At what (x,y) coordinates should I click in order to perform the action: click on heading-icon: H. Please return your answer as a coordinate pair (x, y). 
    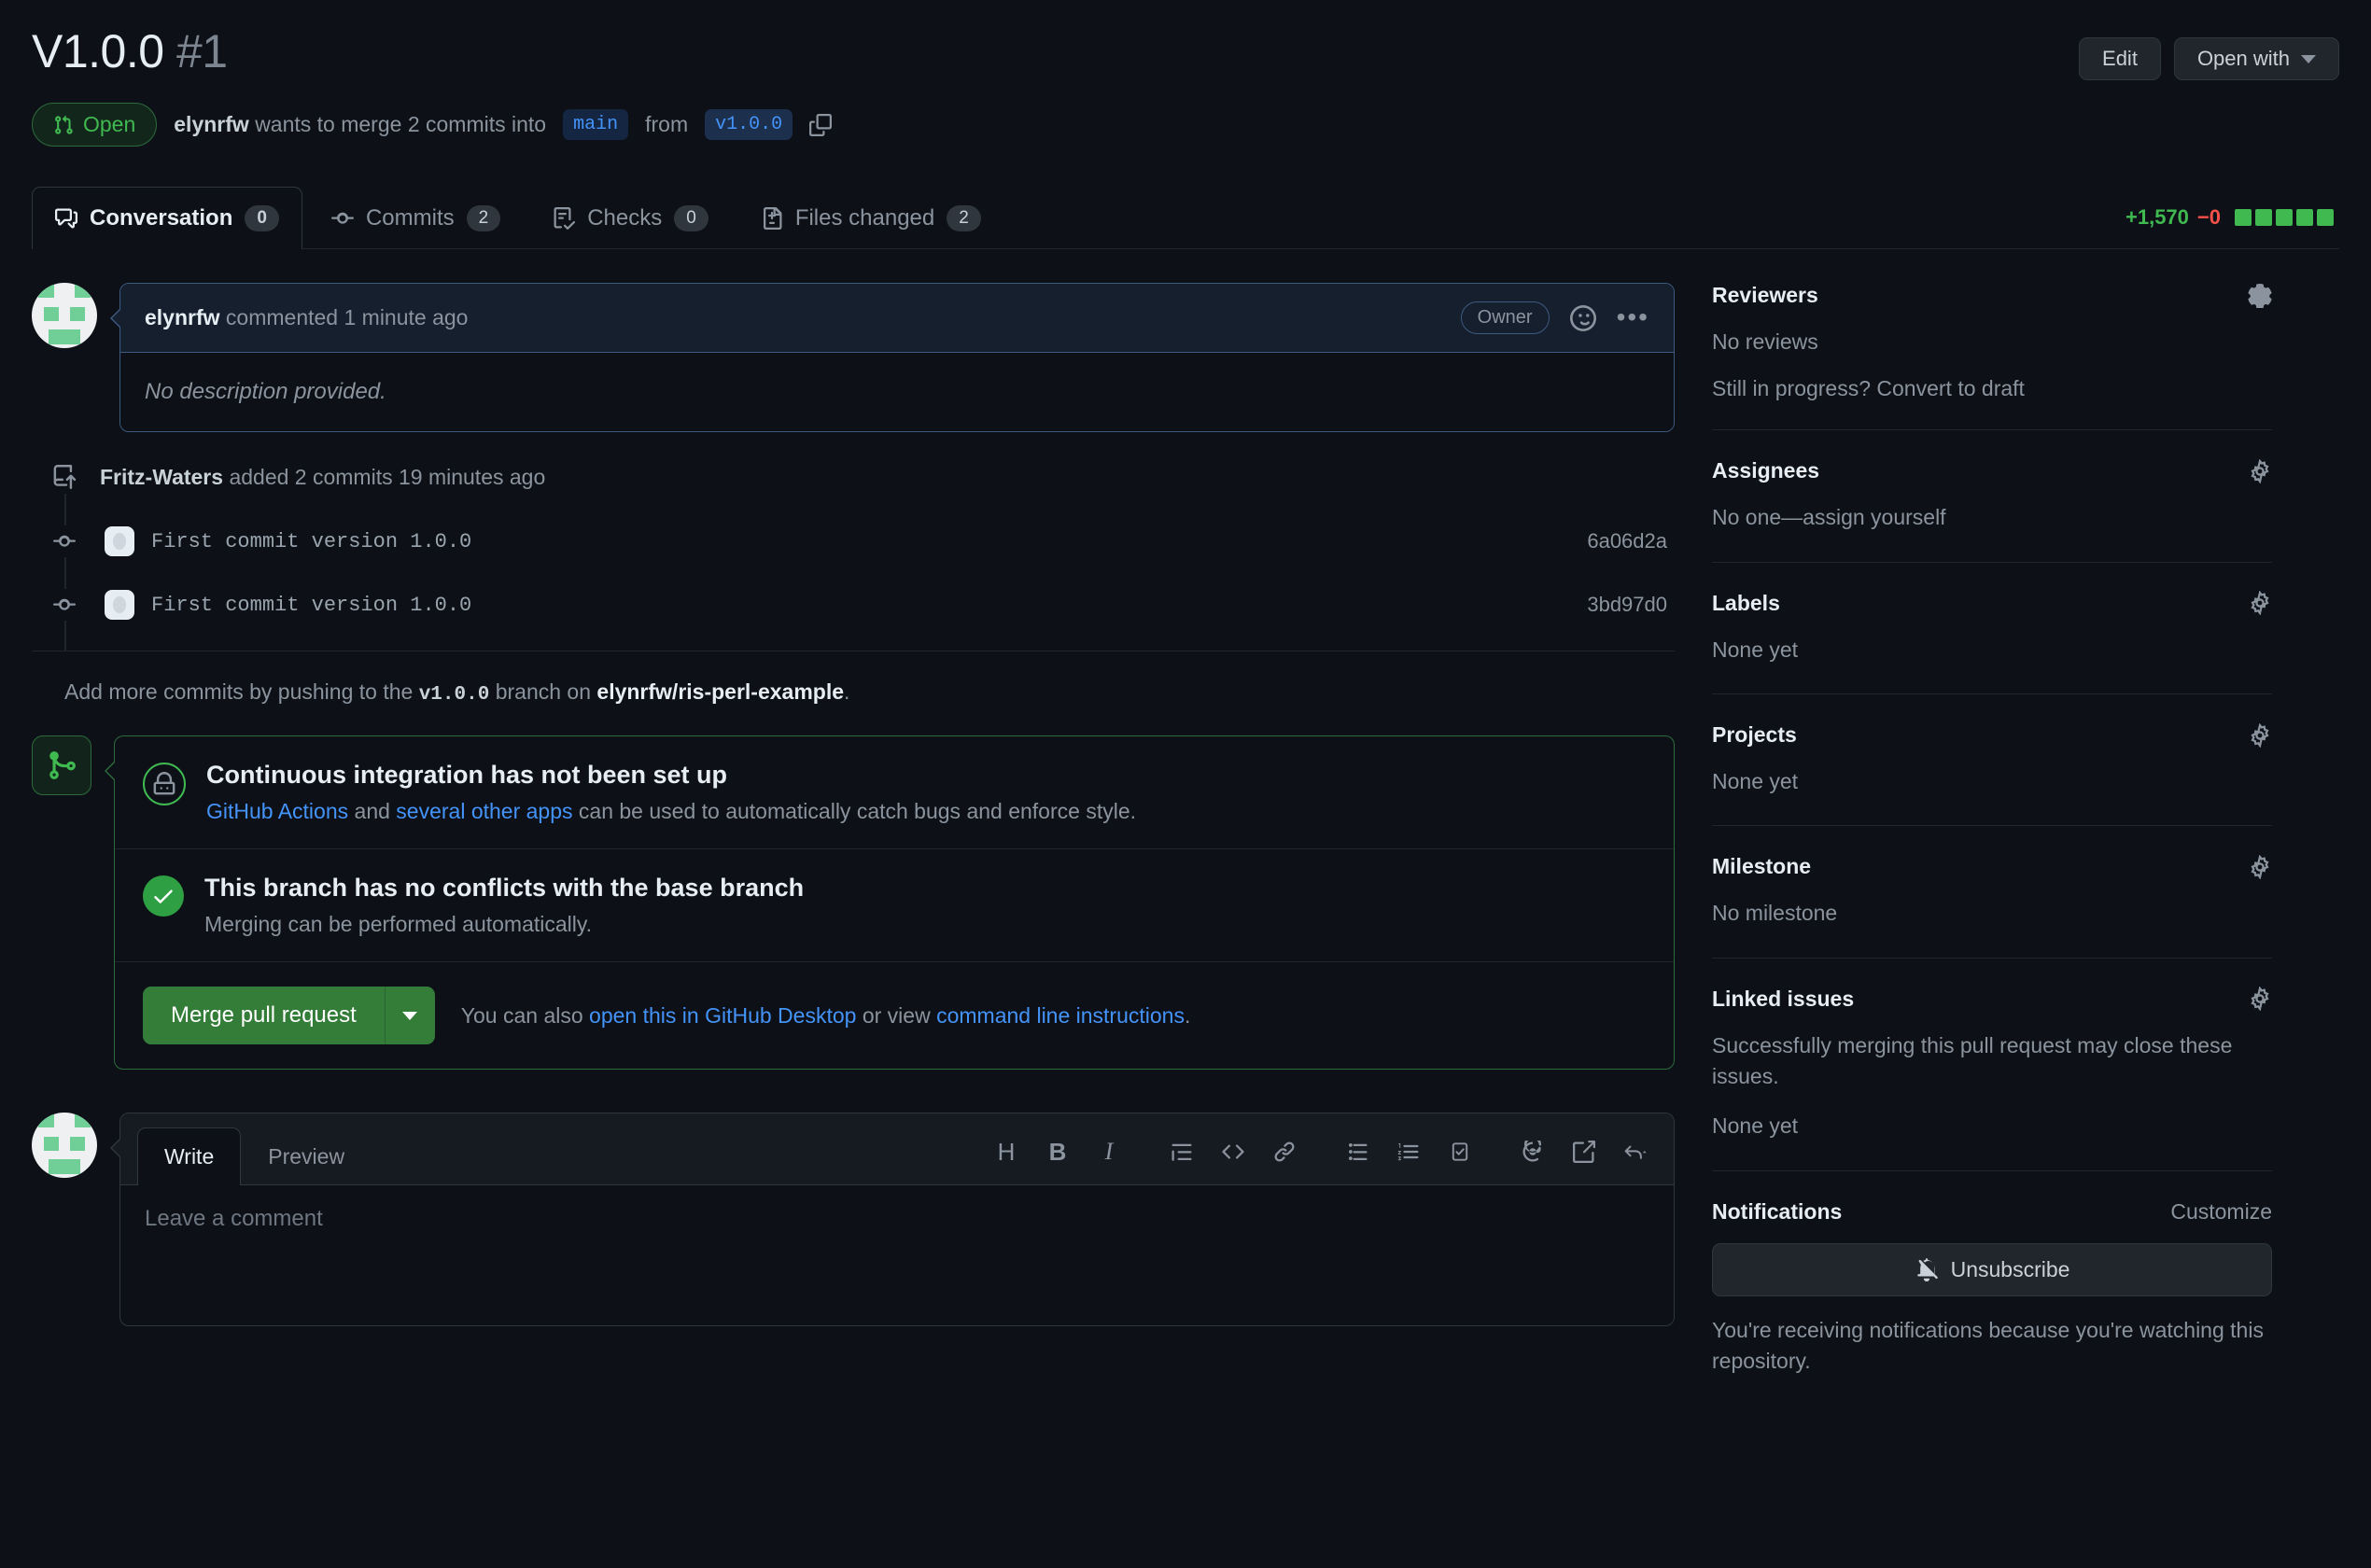
    Looking at the image, I should click on (1006, 1151).